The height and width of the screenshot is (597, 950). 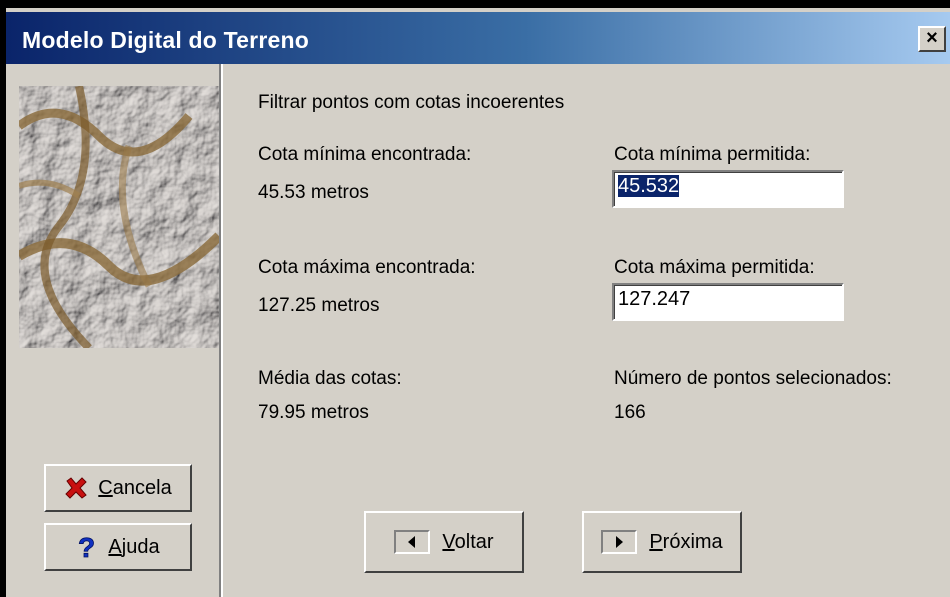 What do you see at coordinates (412, 542) in the screenshot?
I see `left-arrow-icon` at bounding box center [412, 542].